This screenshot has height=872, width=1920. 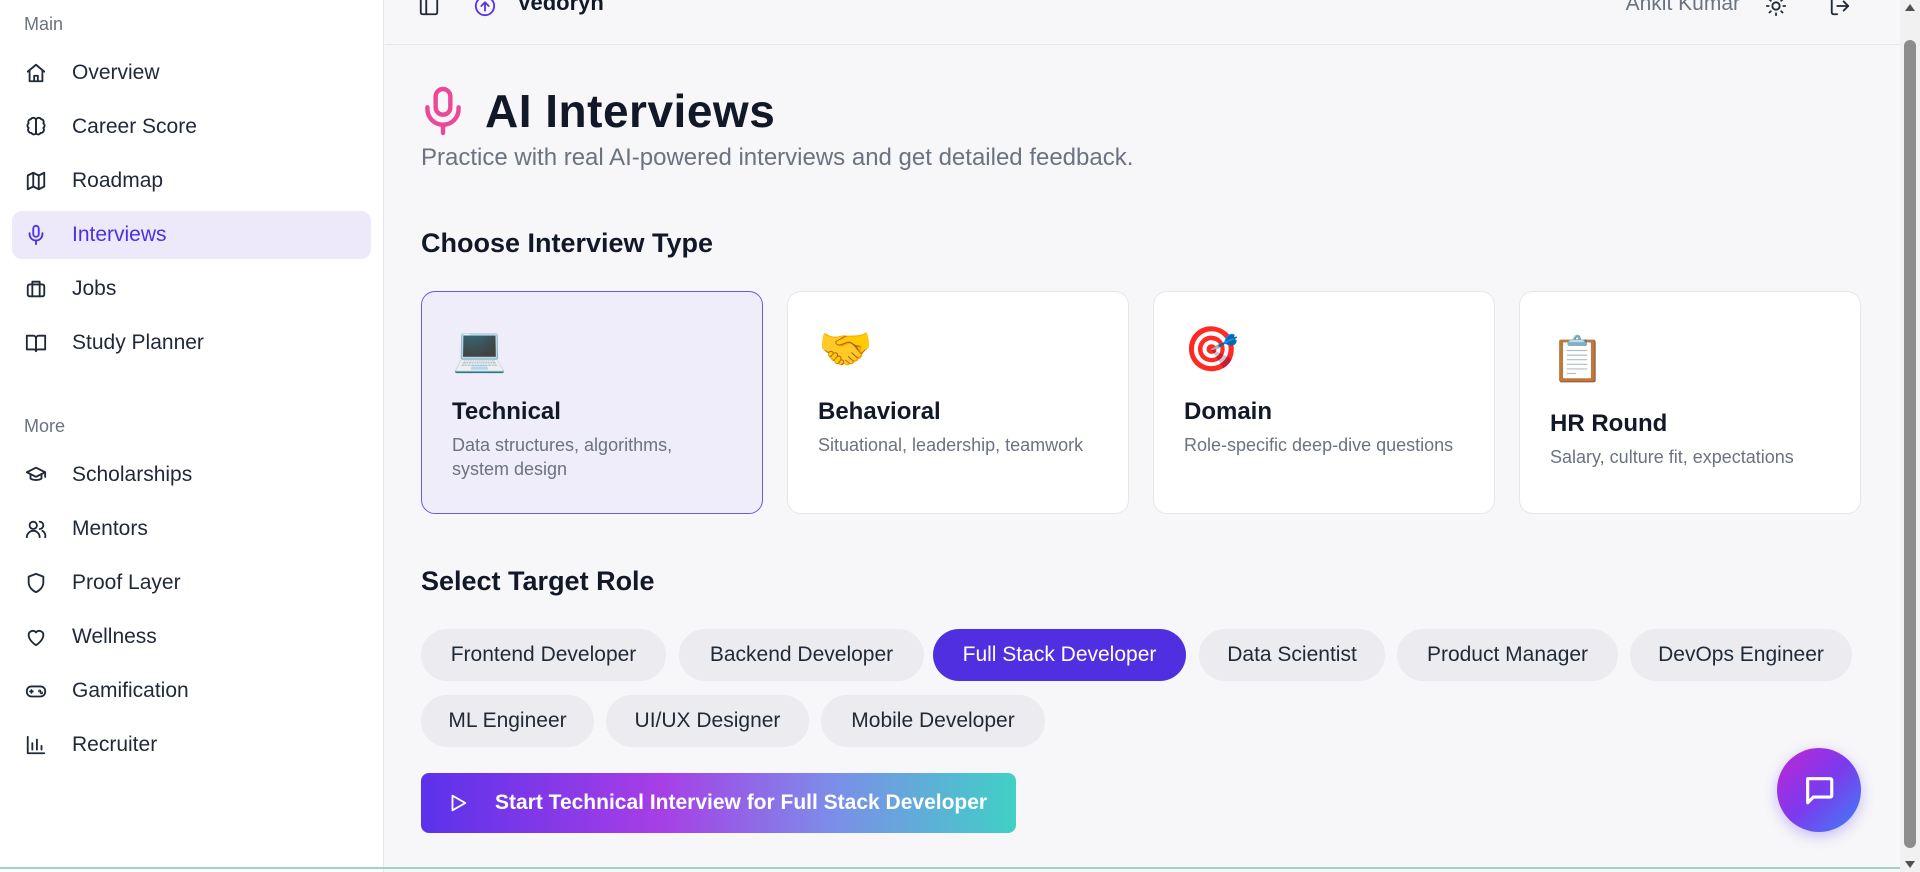 What do you see at coordinates (1211, 349) in the screenshot?
I see `target-icon: 🎯` at bounding box center [1211, 349].